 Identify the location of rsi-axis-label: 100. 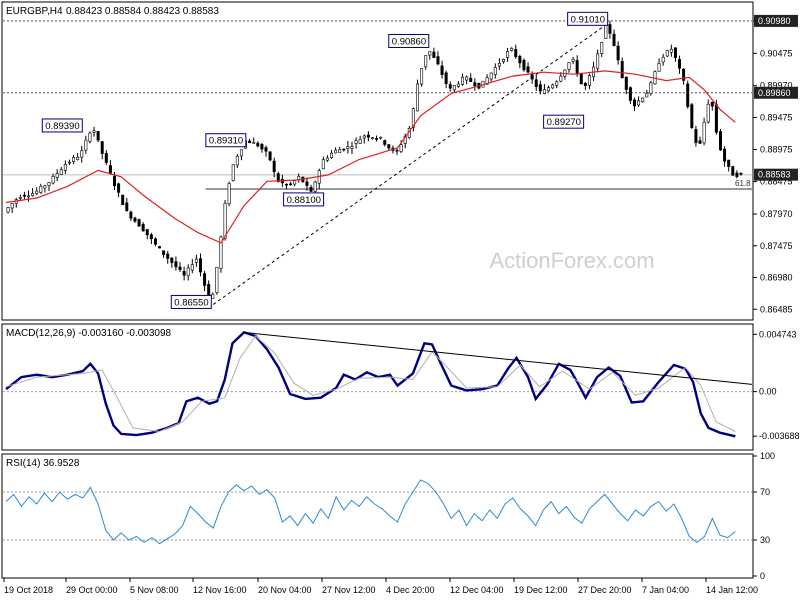
(767, 456).